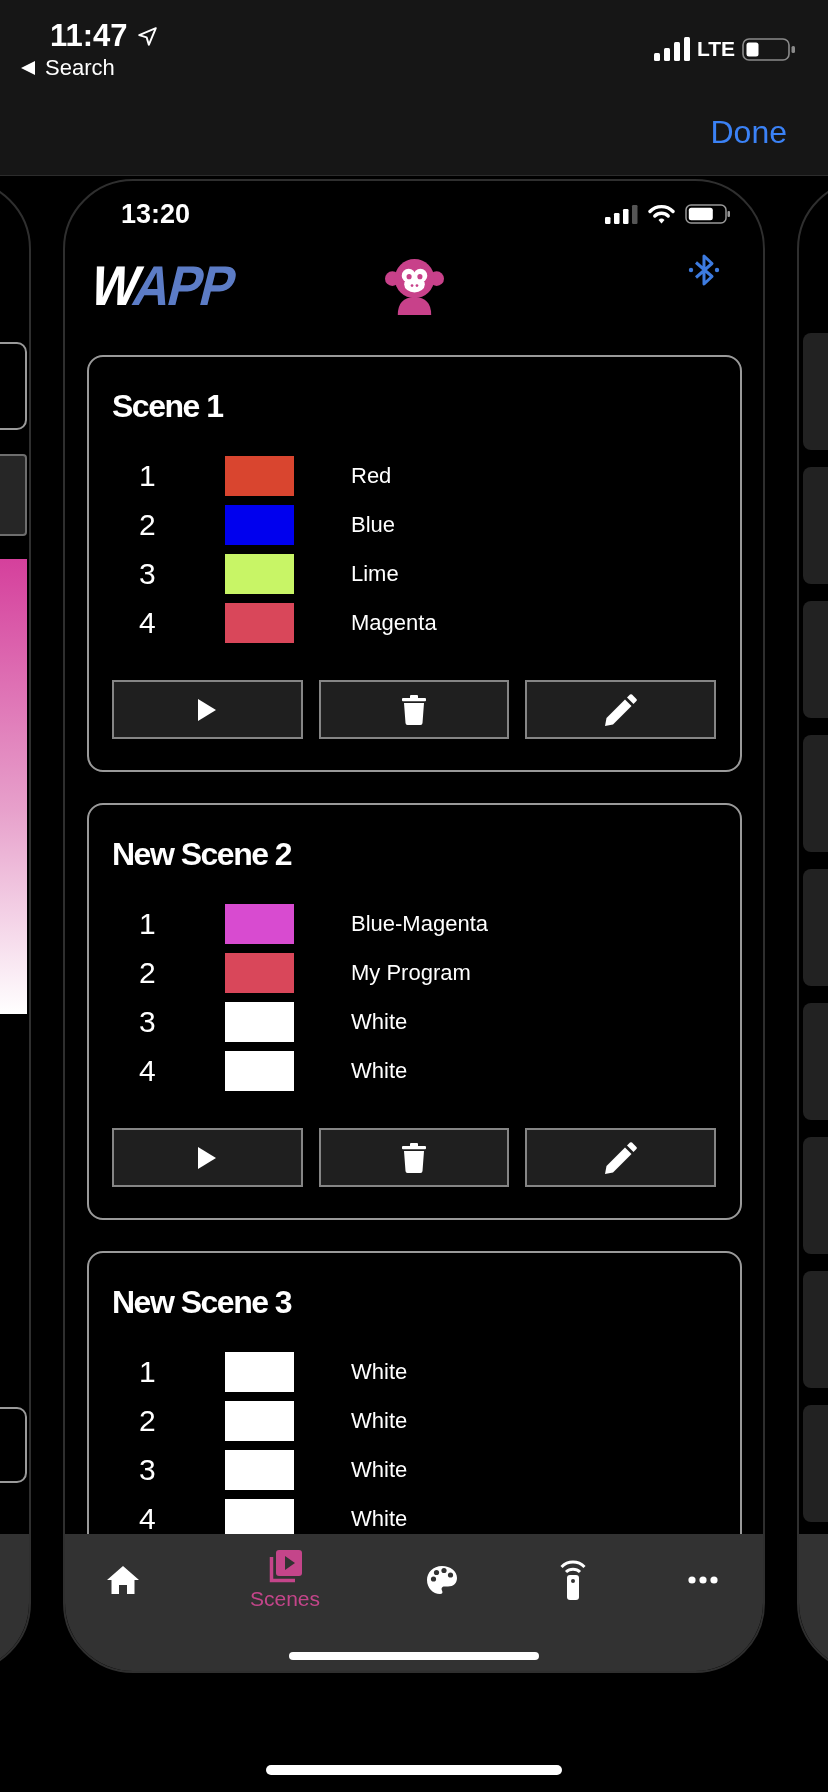  I want to click on remote-icon, so click(573, 1580).